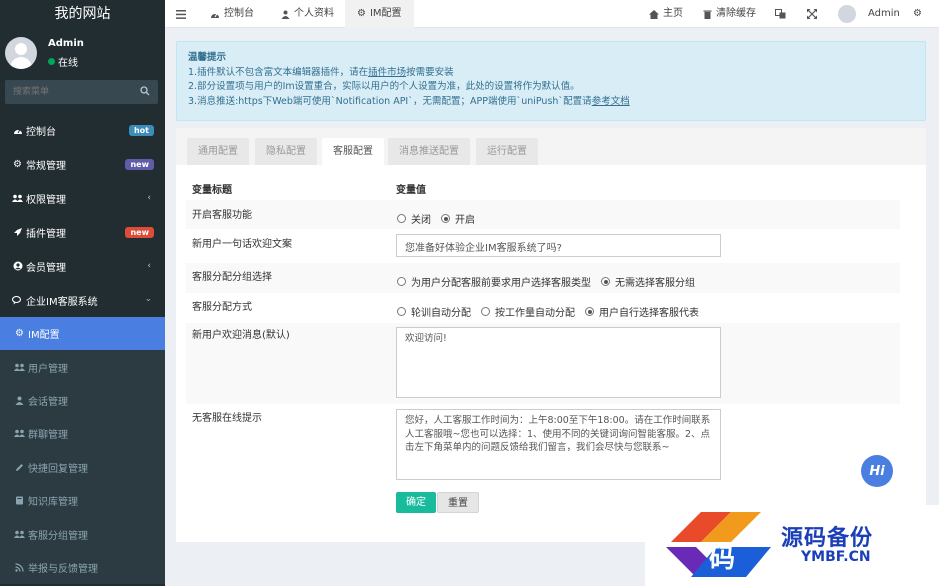 This screenshot has height=586, width=939. What do you see at coordinates (458, 502) in the screenshot?
I see `reset-button: 重置` at bounding box center [458, 502].